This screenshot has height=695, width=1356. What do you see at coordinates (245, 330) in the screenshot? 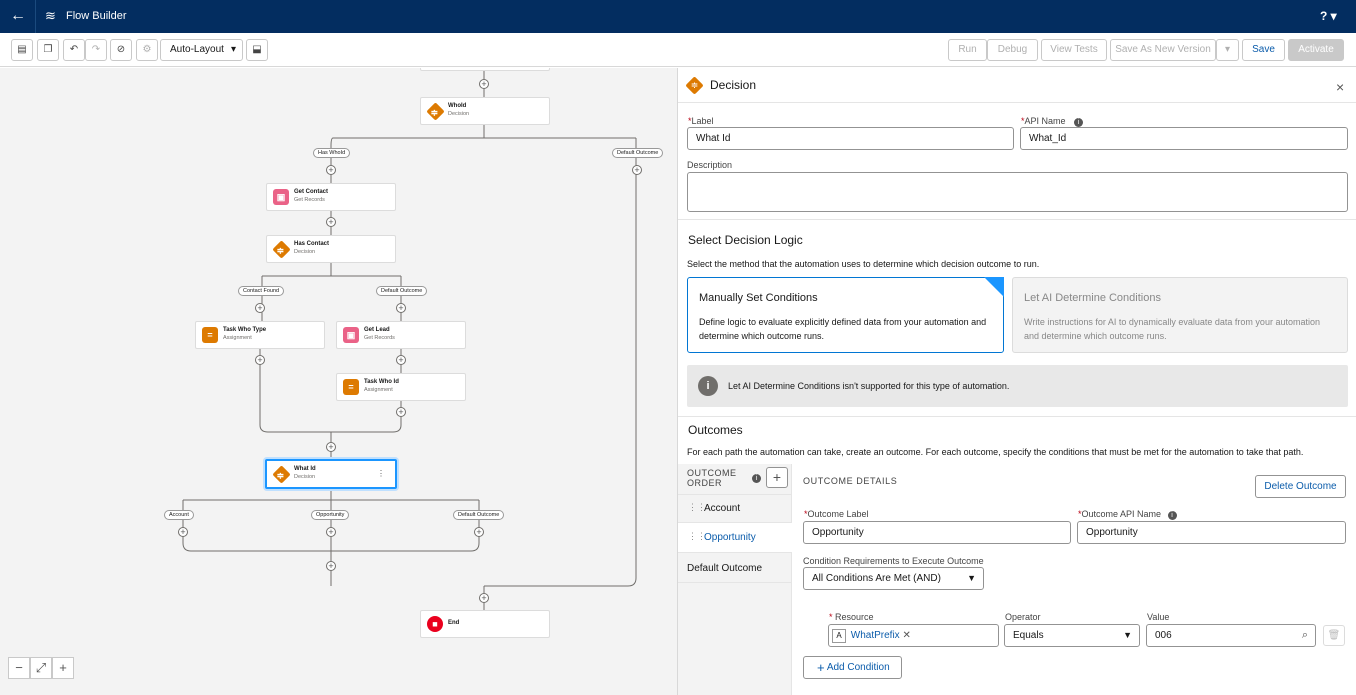
I see `node-name: Task Who Type` at bounding box center [245, 330].